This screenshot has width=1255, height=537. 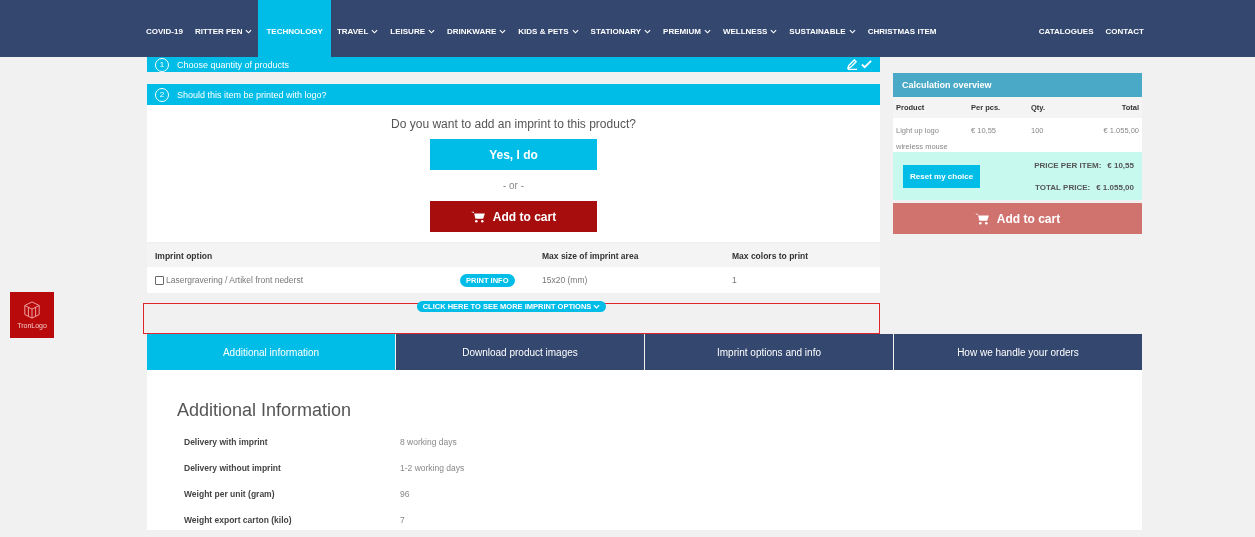 I want to click on nav-link: TRAVEL, so click(x=357, y=28).